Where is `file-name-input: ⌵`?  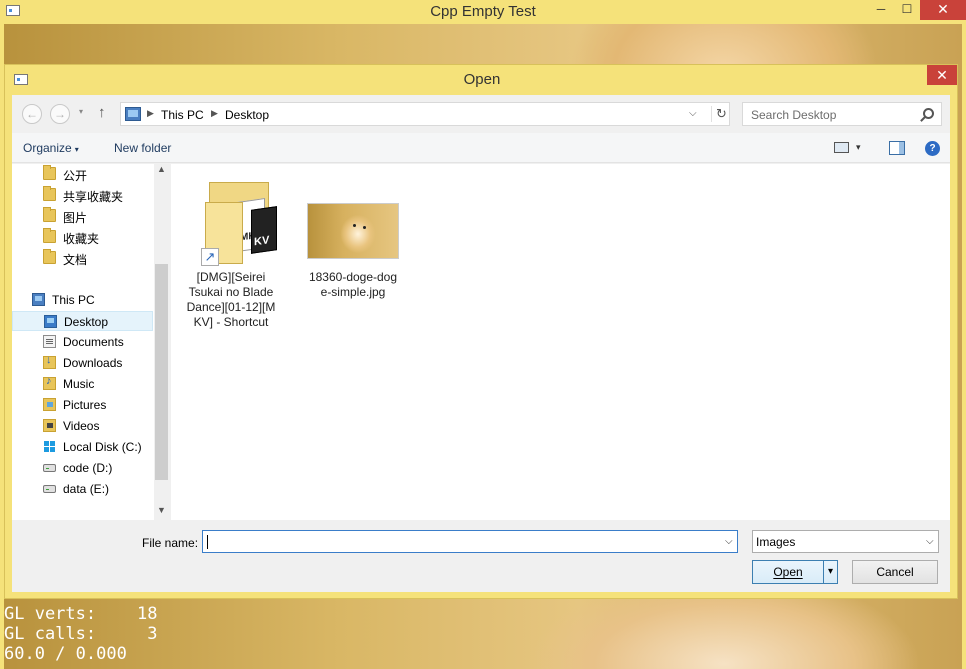 file-name-input: ⌵ is located at coordinates (470, 541).